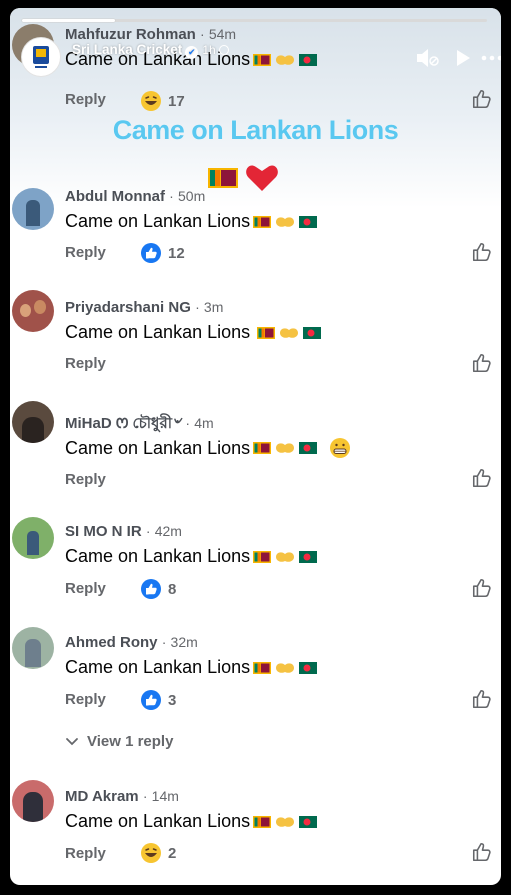 The width and height of the screenshot is (511, 895). Describe the element at coordinates (176, 253) in the screenshot. I see `reaction-count: 12` at that location.